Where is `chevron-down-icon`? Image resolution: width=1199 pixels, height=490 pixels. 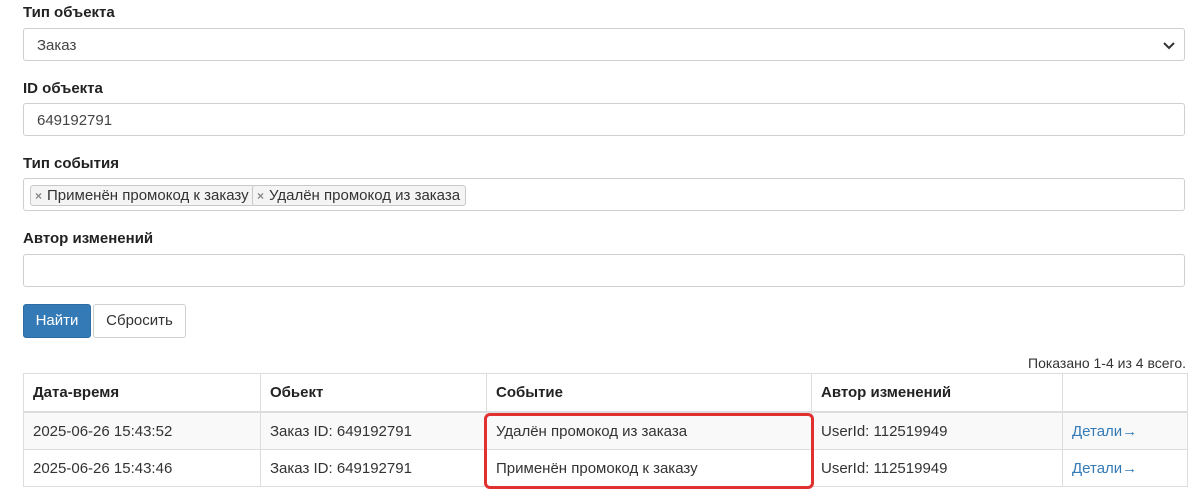
chevron-down-icon is located at coordinates (1169, 46).